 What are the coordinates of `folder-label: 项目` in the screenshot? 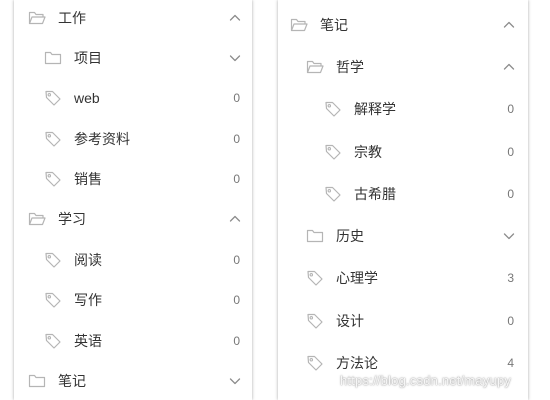 It's located at (88, 58).